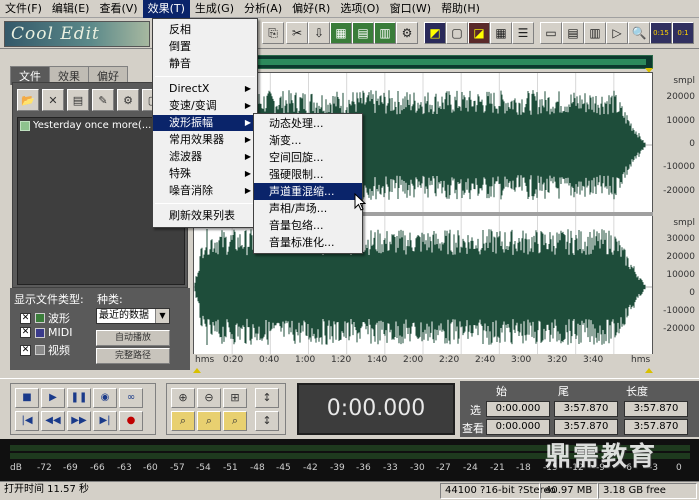  Describe the element at coordinates (131, 421) in the screenshot. I see `record-button: ●` at that location.